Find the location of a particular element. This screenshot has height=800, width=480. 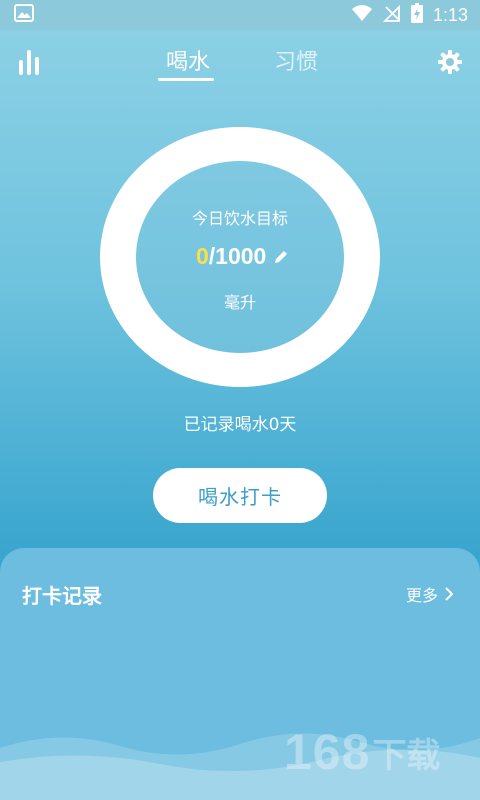

unit-label: 毫升 is located at coordinates (239, 302).